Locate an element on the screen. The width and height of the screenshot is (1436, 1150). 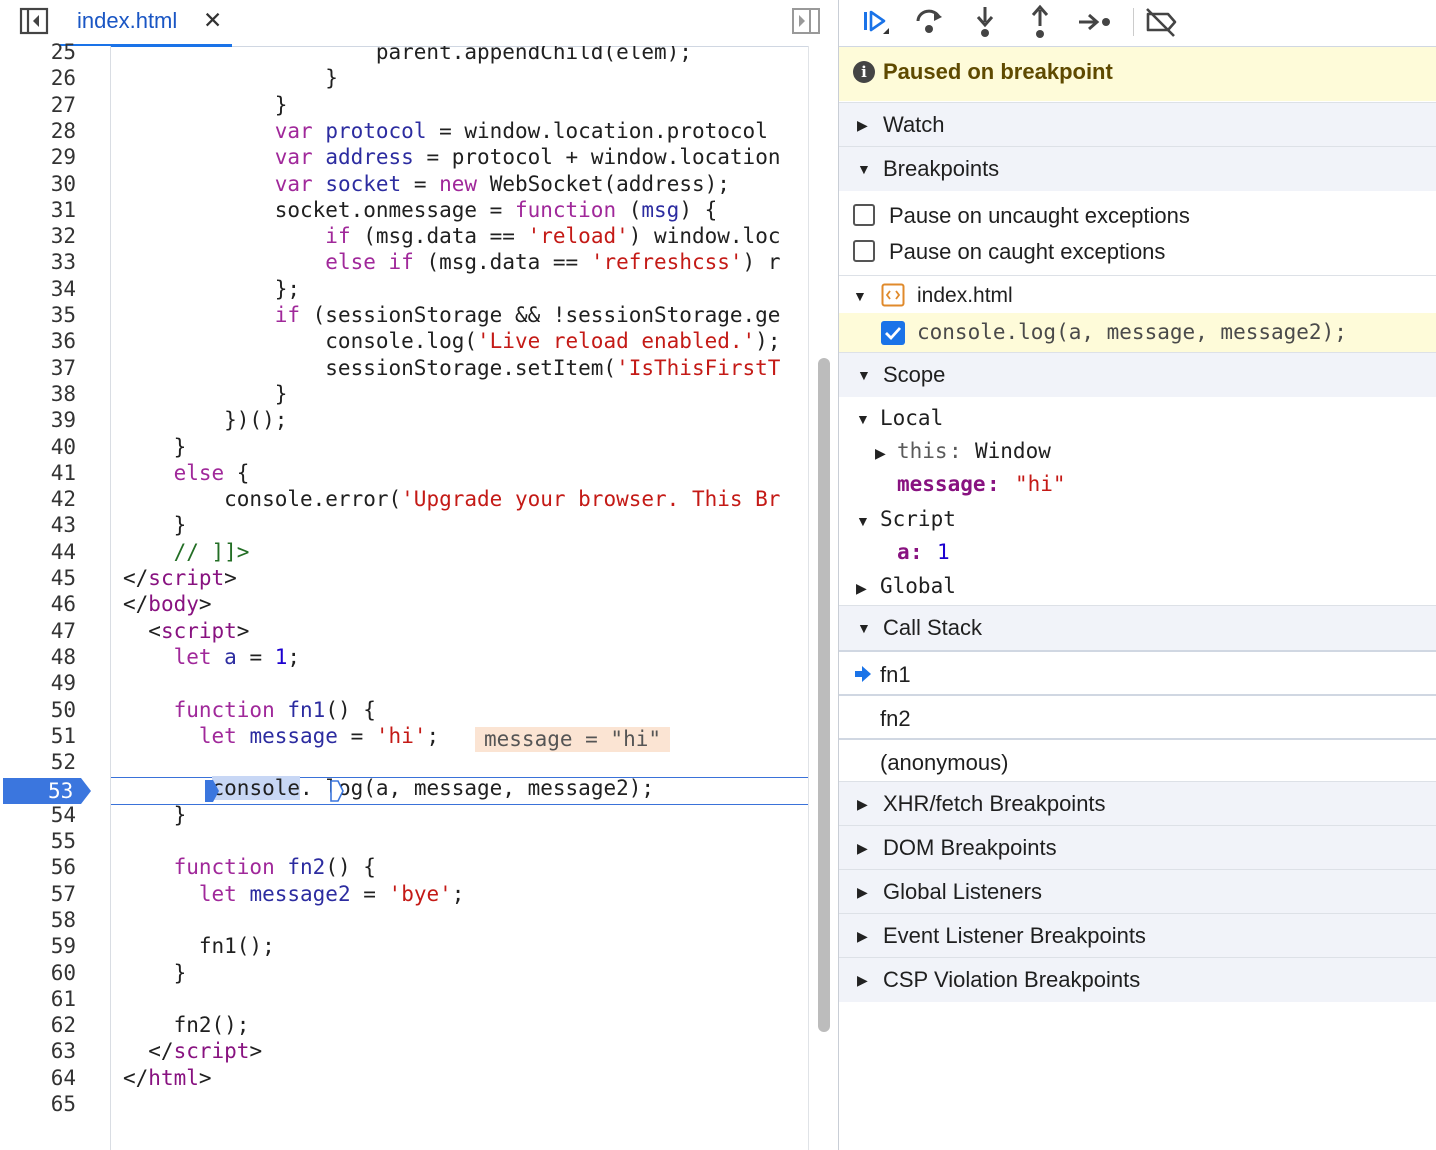
line-number: 41 is located at coordinates (38, 473).